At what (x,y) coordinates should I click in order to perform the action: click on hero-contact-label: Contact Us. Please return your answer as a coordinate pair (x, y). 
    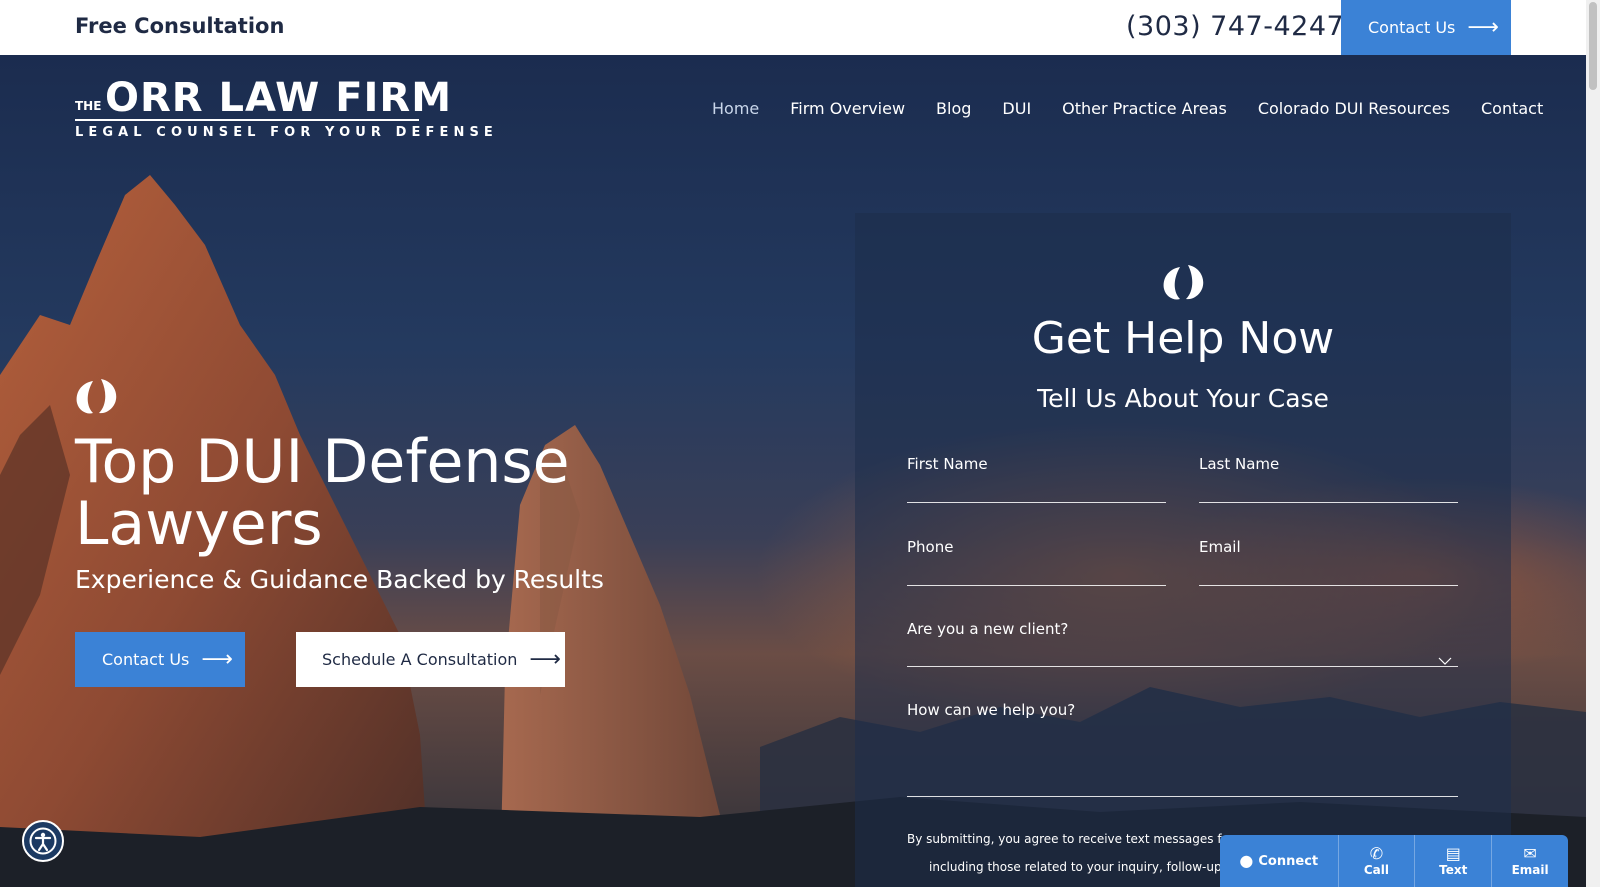
    Looking at the image, I should click on (146, 659).